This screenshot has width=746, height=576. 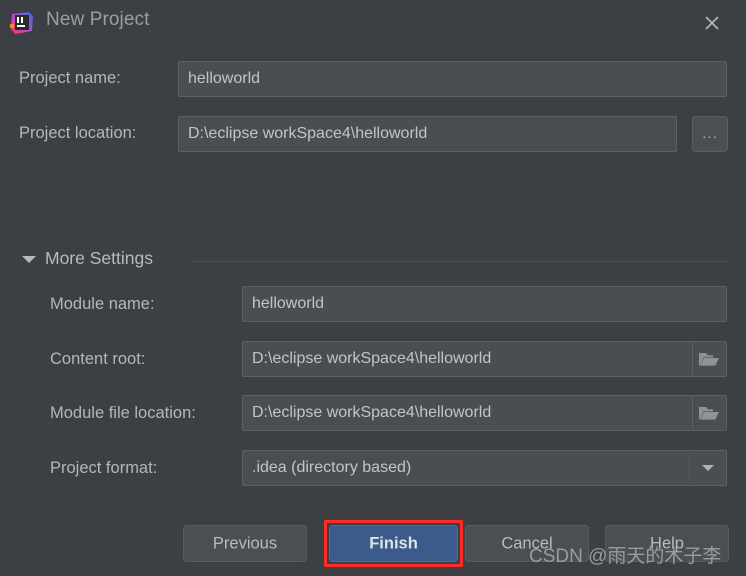 I want to click on module-name-input: helloworld, so click(x=484, y=304).